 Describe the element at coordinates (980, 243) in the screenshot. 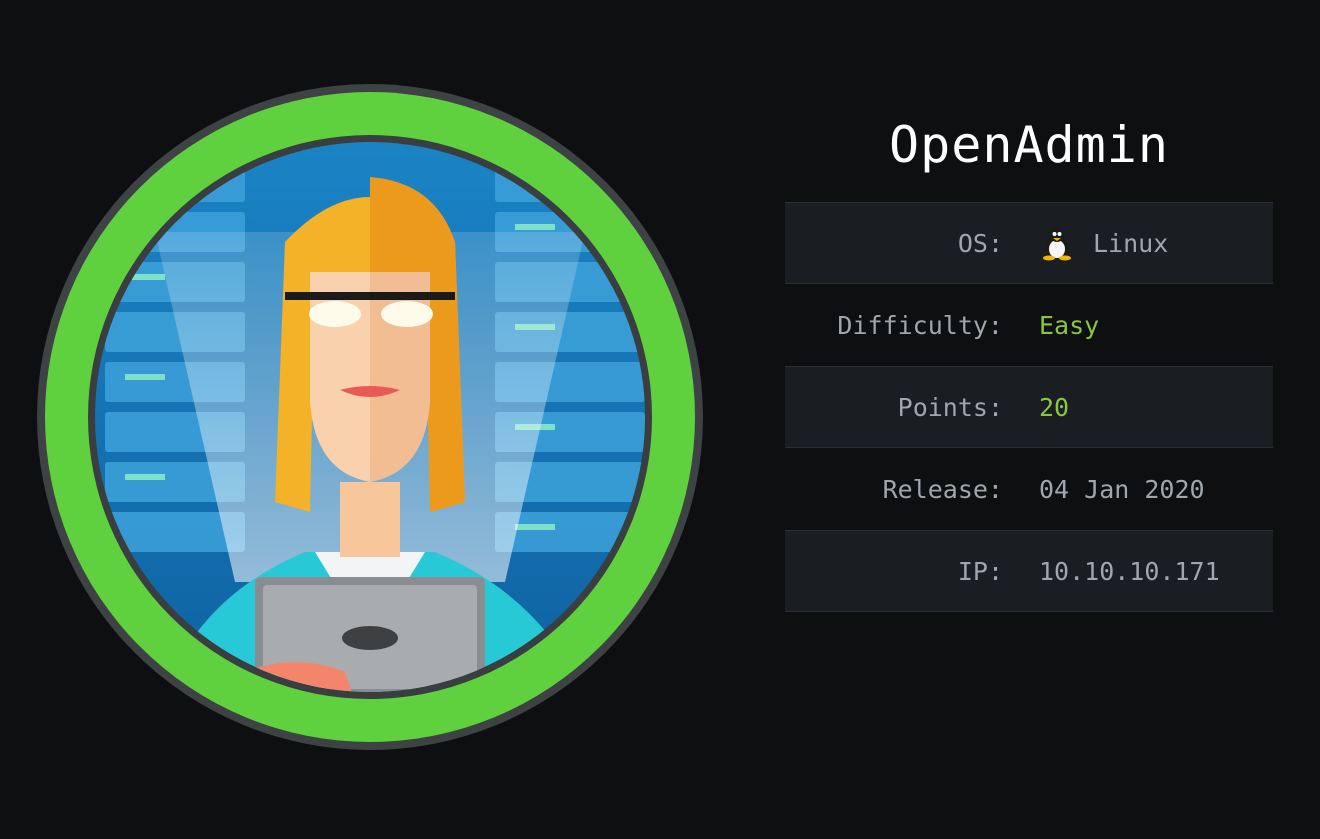

I see `os-label: OS:` at that location.